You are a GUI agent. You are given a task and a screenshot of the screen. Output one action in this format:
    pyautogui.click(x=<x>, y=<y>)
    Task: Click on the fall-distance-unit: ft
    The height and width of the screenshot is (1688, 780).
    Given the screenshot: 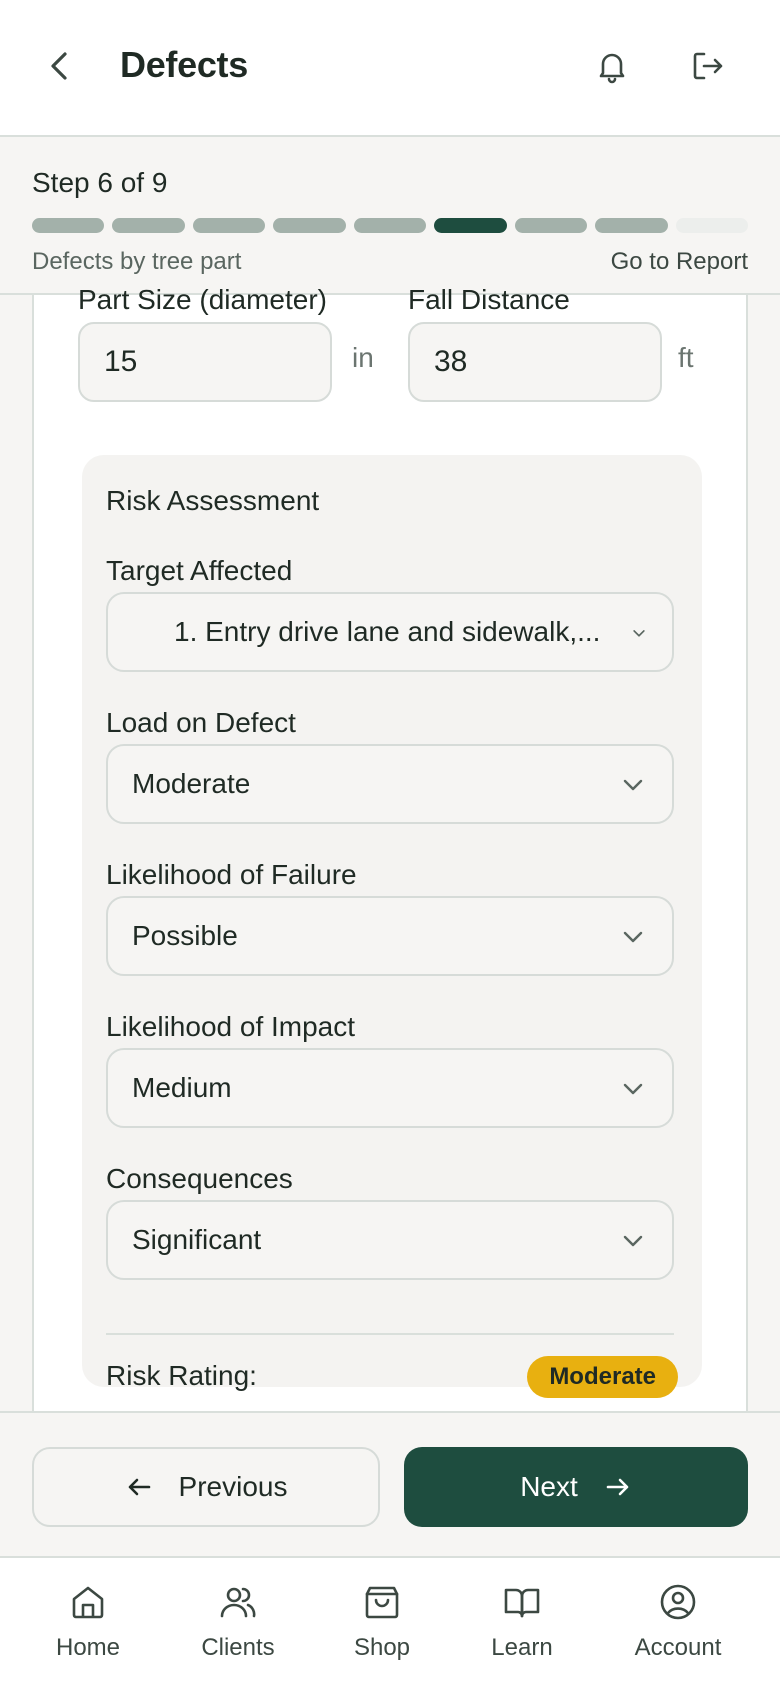 What is the action you would take?
    pyautogui.click(x=686, y=357)
    